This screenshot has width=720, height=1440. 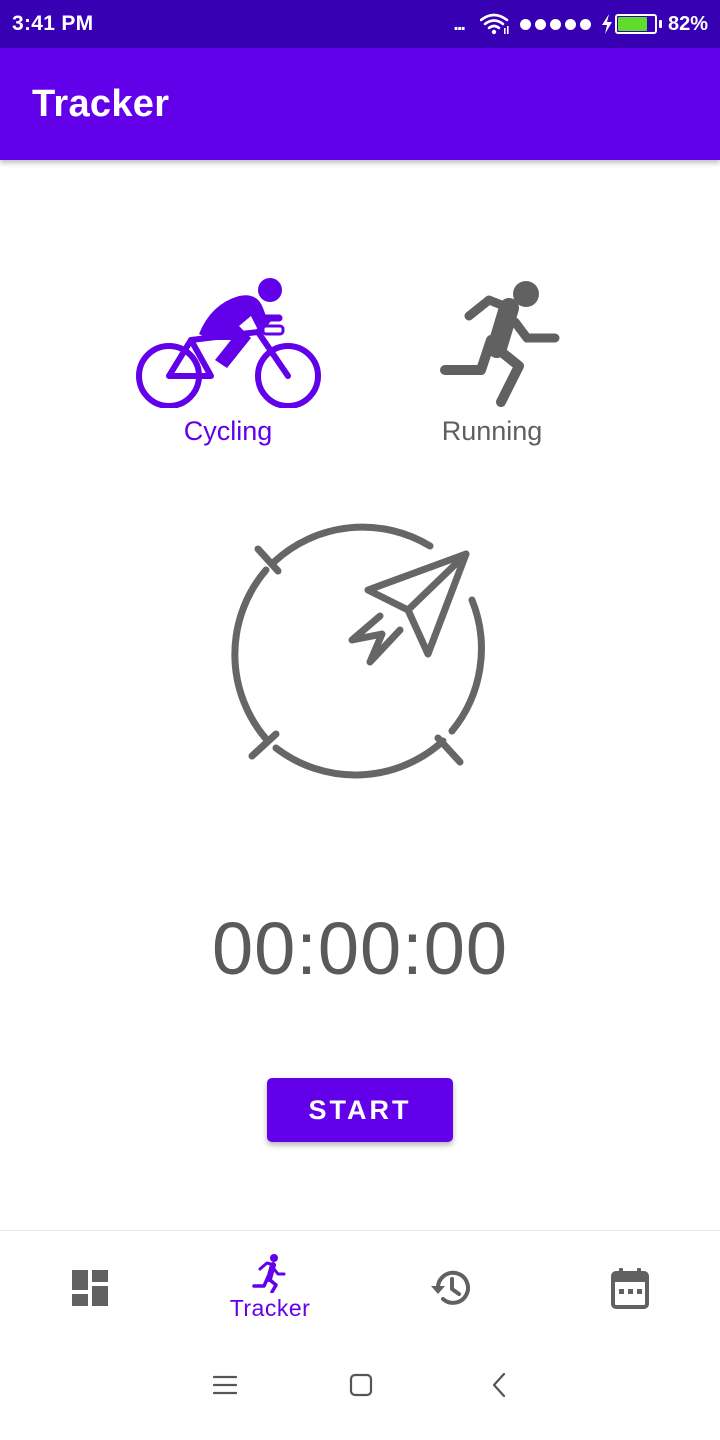 I want to click on calendar-icon, so click(x=630, y=1288).